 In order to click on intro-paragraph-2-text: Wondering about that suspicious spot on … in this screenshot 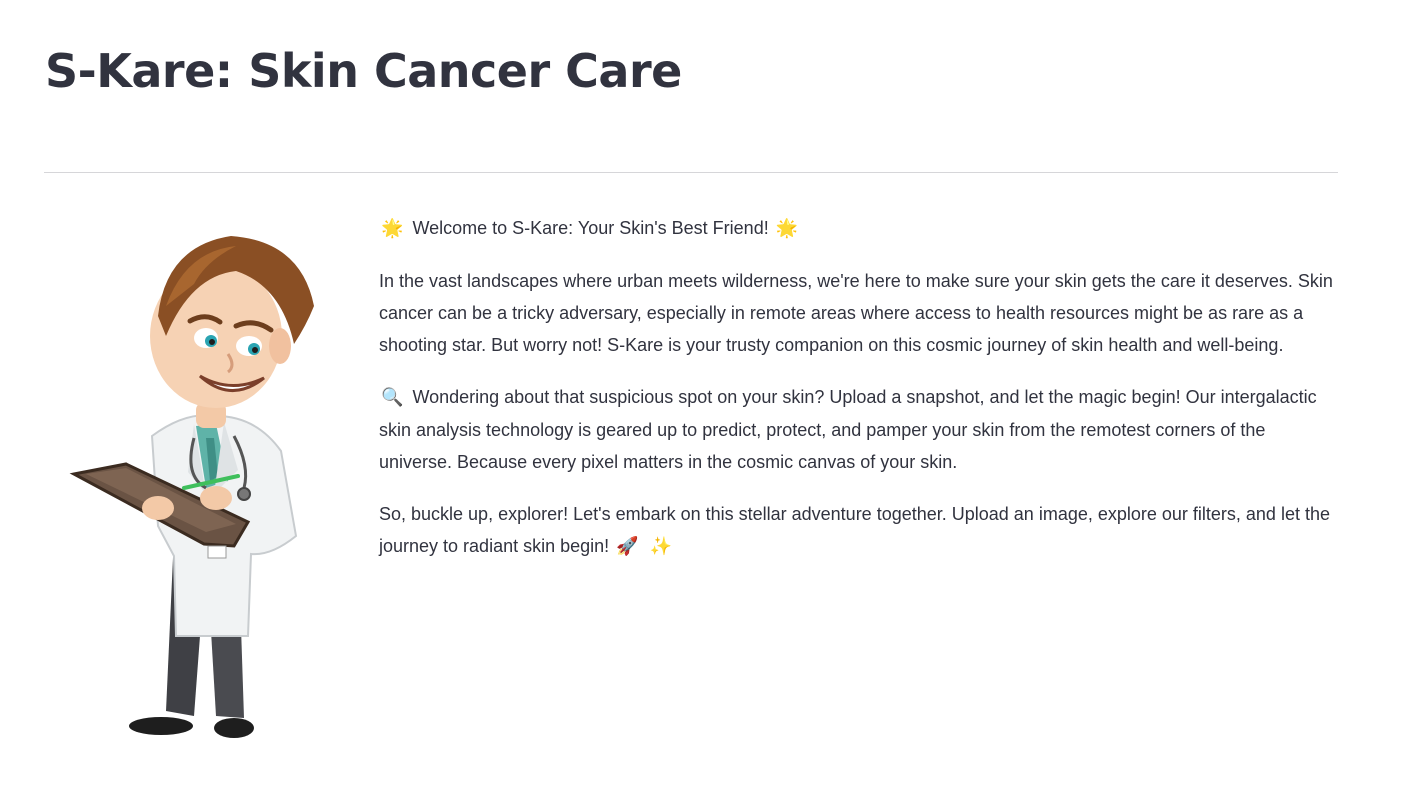, I will do `click(848, 429)`.